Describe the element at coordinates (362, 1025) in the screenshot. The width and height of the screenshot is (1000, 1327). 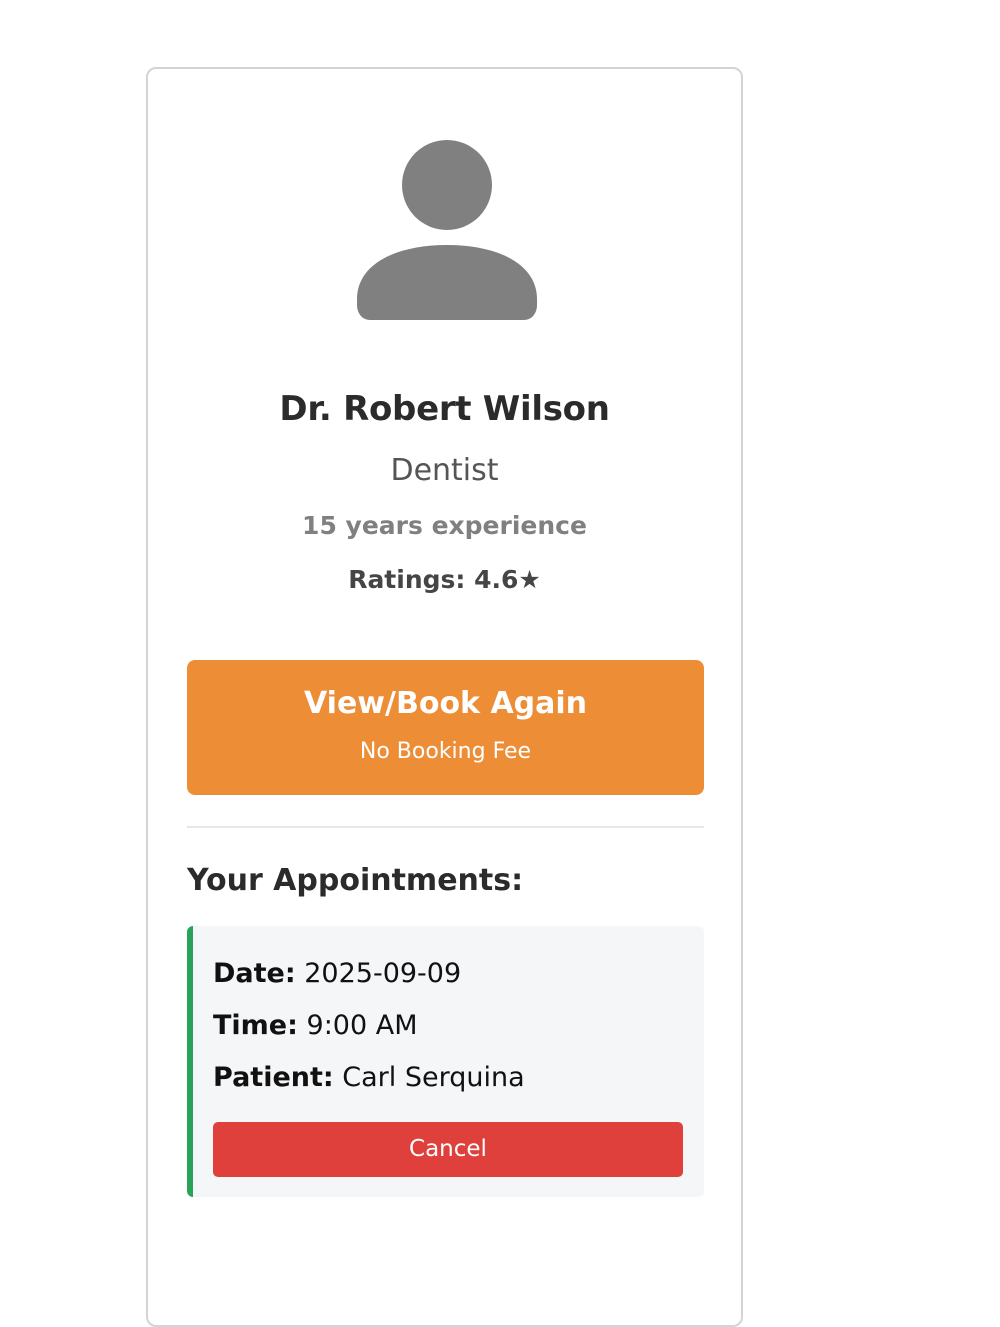
I see `time-value: 9:00 AM` at that location.